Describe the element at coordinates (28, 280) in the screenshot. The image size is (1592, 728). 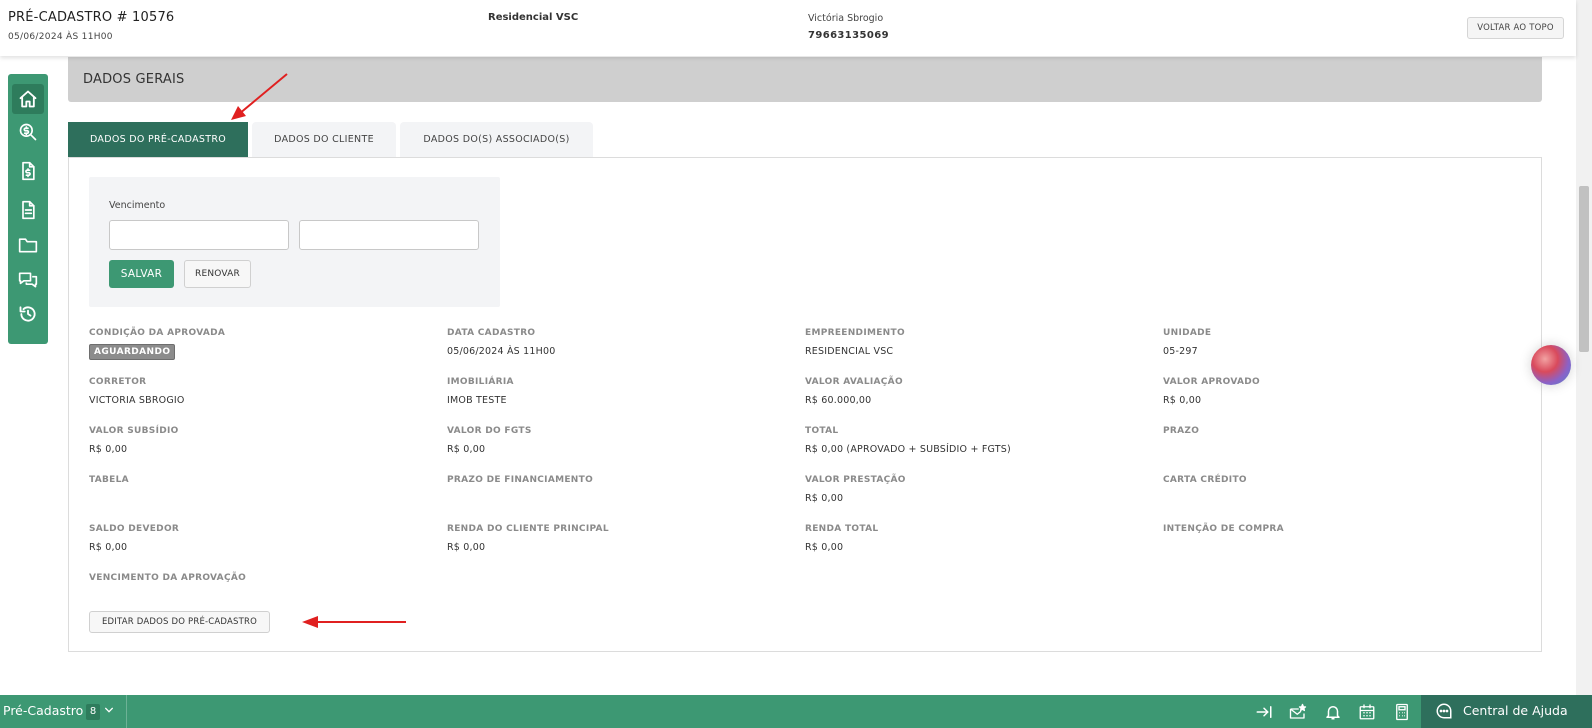
I see `chat-icon` at that location.